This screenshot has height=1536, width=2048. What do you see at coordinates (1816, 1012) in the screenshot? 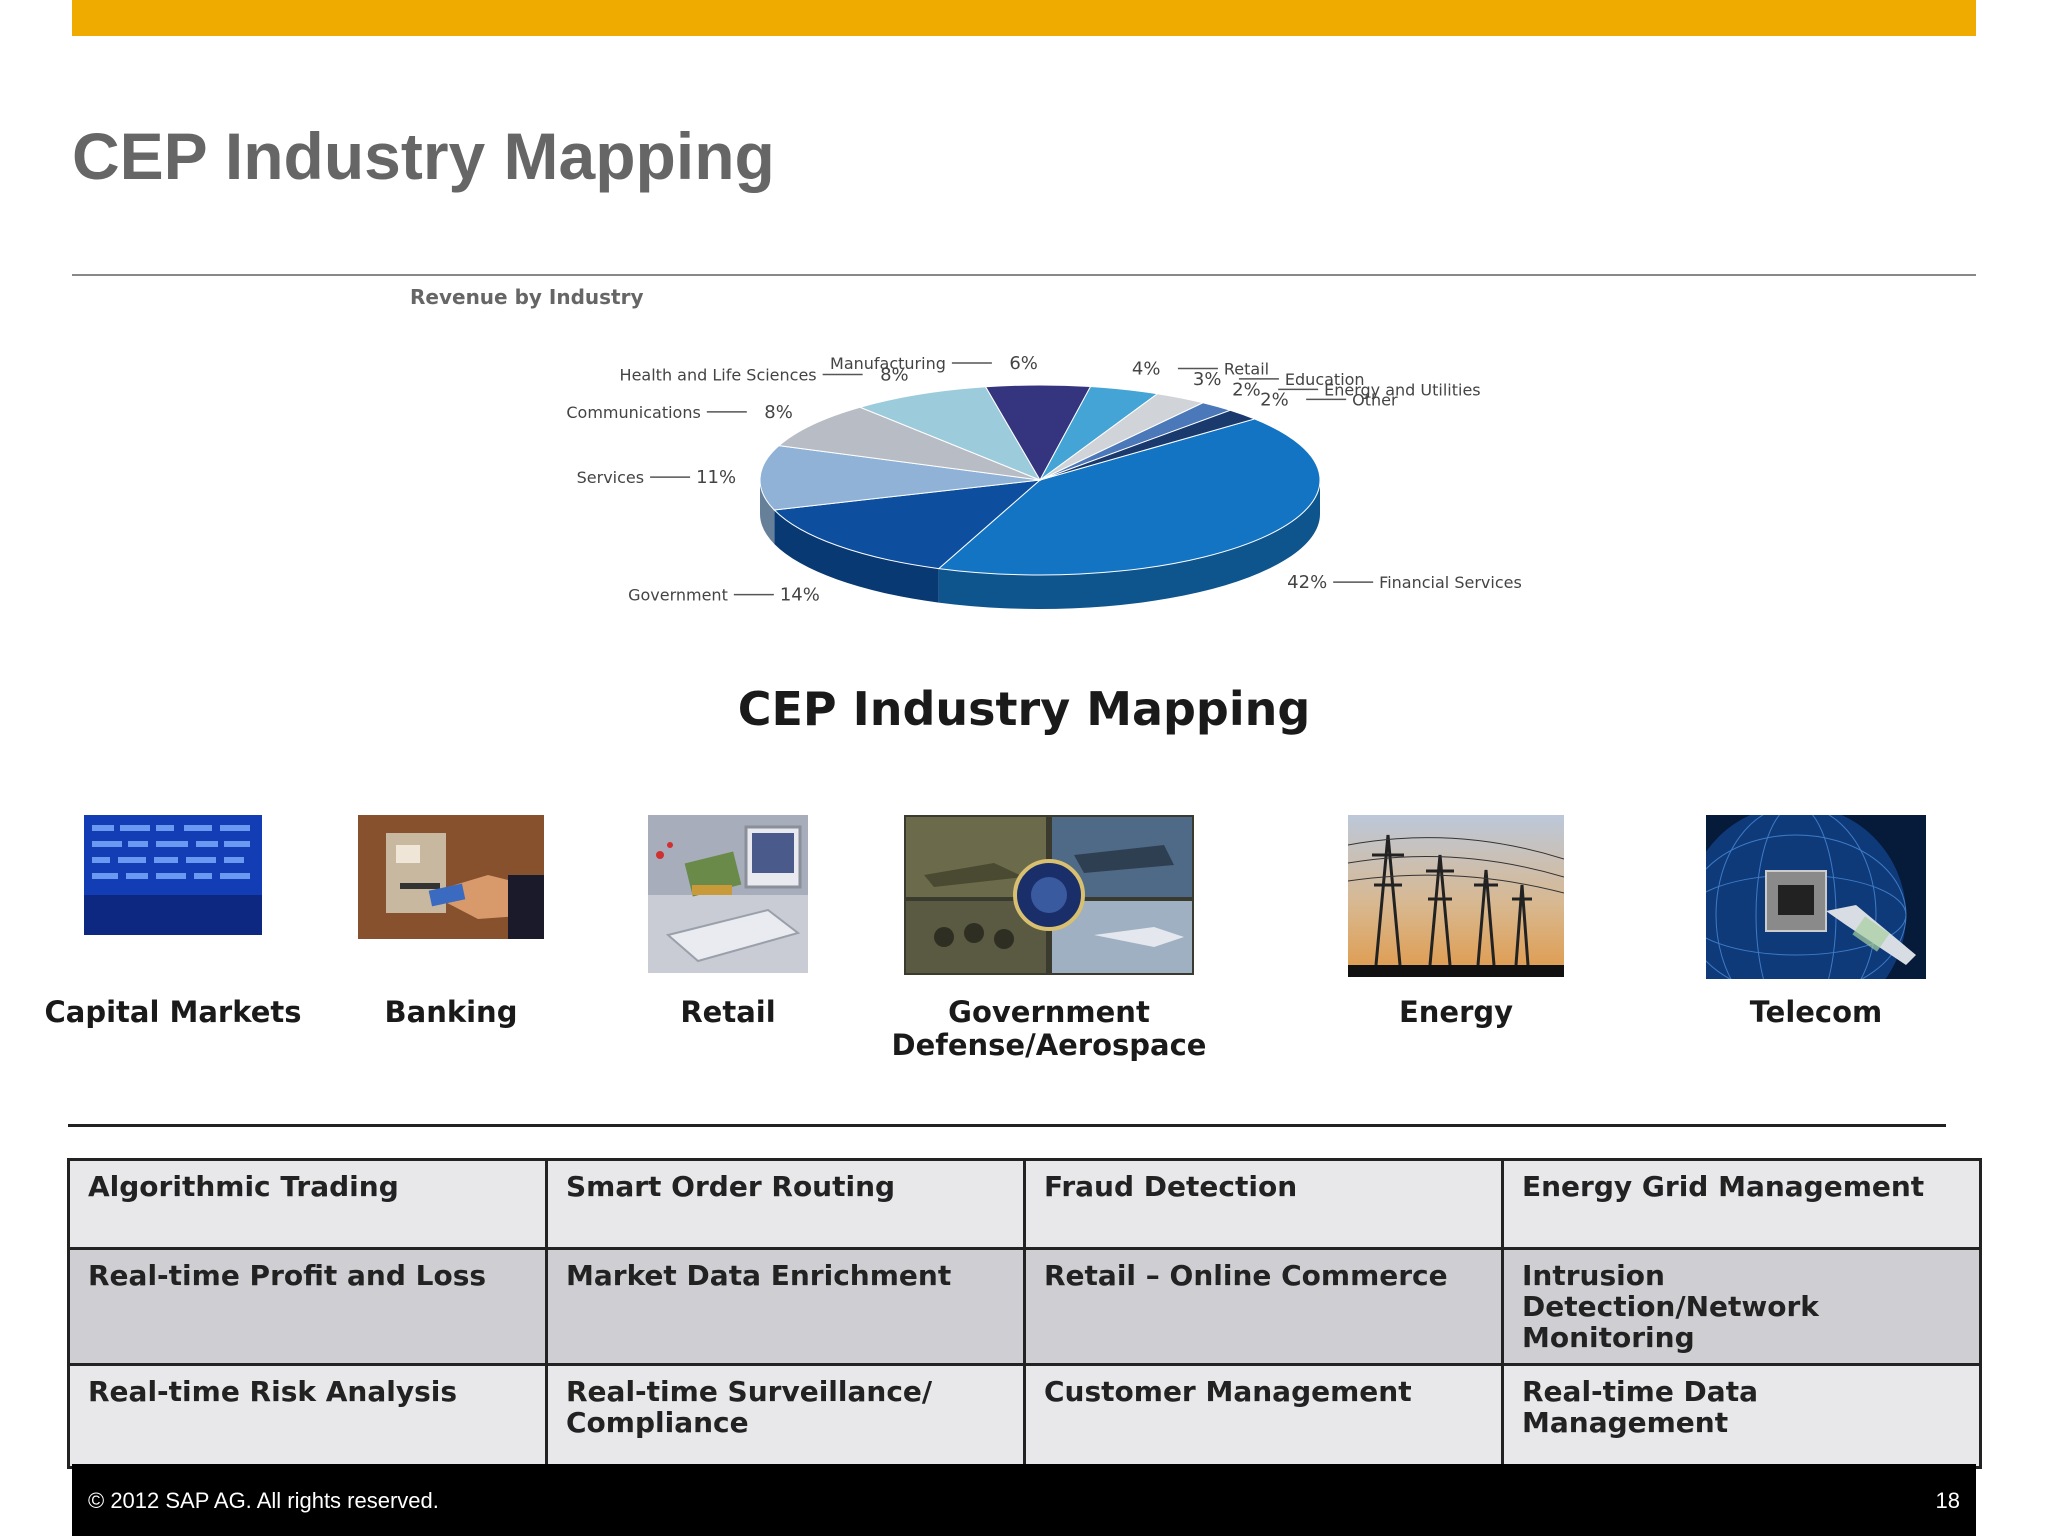
I see `industry-label: Telecom` at bounding box center [1816, 1012].